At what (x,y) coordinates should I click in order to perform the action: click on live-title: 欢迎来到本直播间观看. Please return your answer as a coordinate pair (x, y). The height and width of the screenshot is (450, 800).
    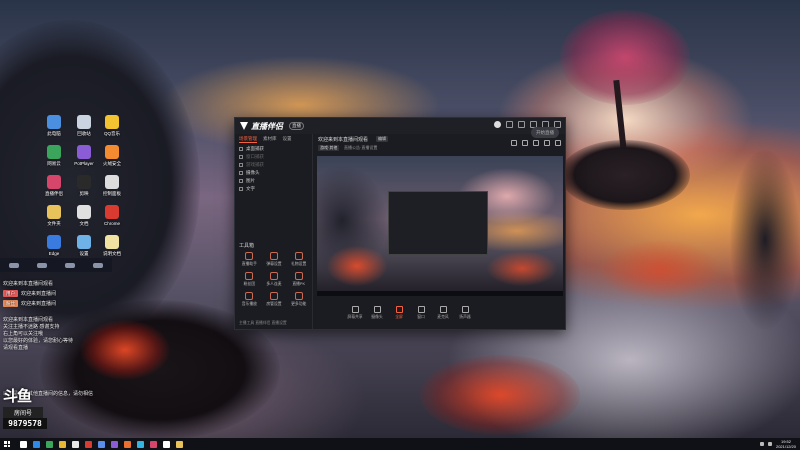
    Looking at the image, I should click on (343, 139).